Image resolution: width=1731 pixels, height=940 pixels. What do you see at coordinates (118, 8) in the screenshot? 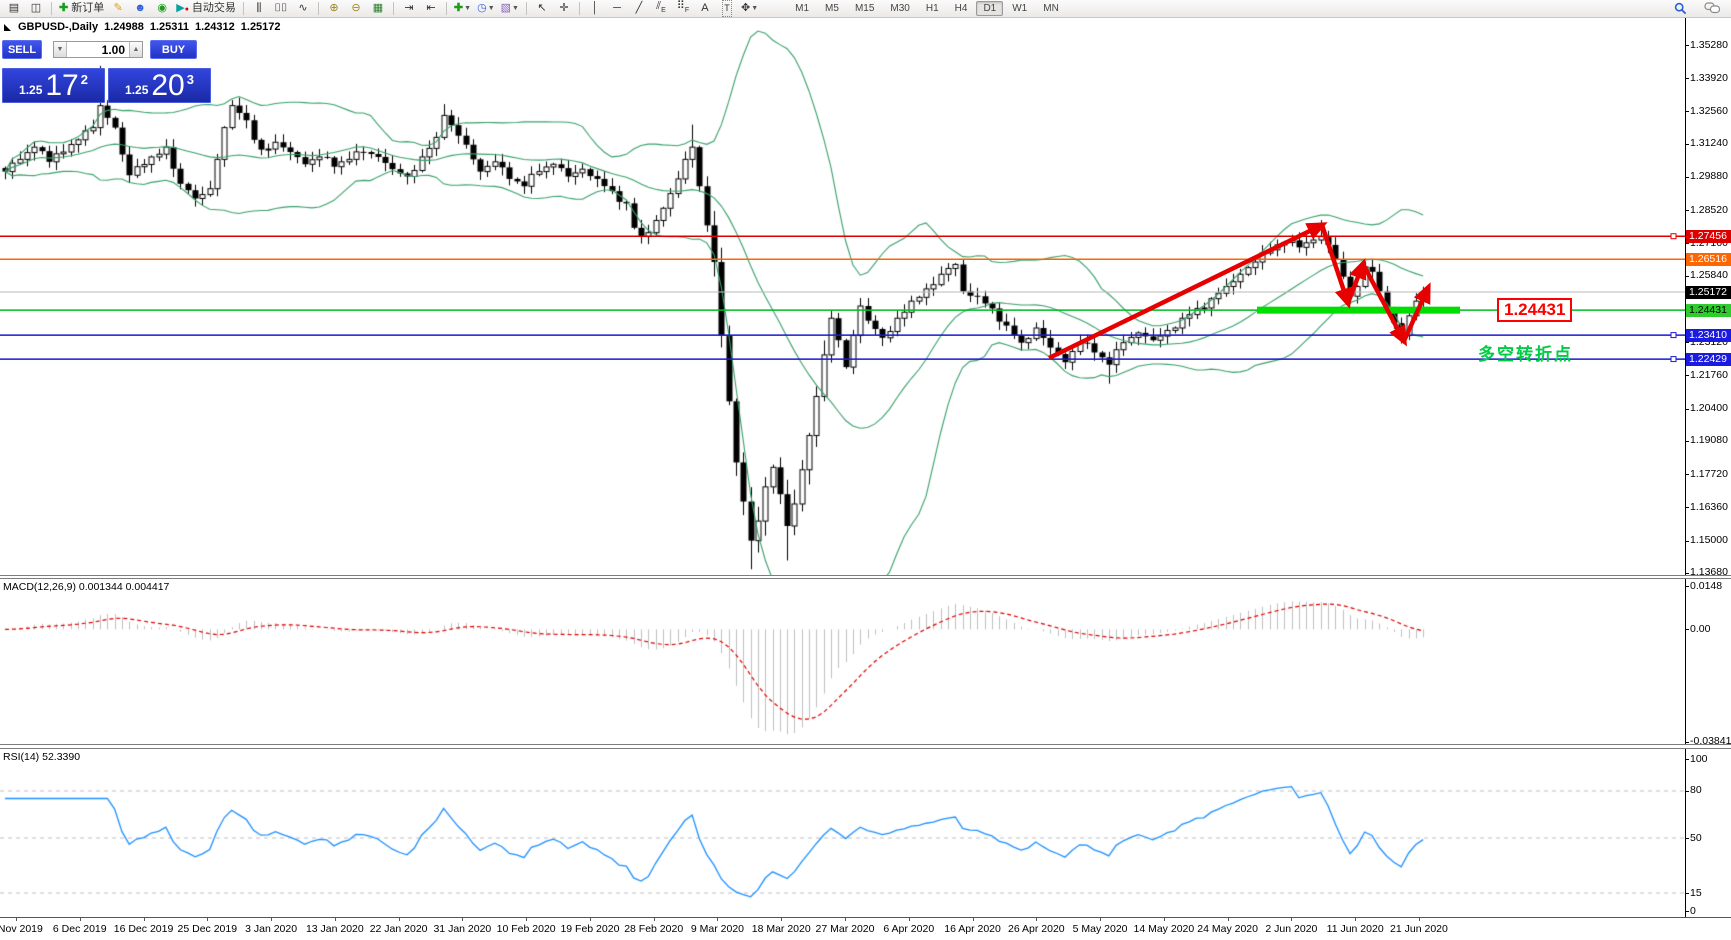
I see `crayon-icon: ✎` at bounding box center [118, 8].